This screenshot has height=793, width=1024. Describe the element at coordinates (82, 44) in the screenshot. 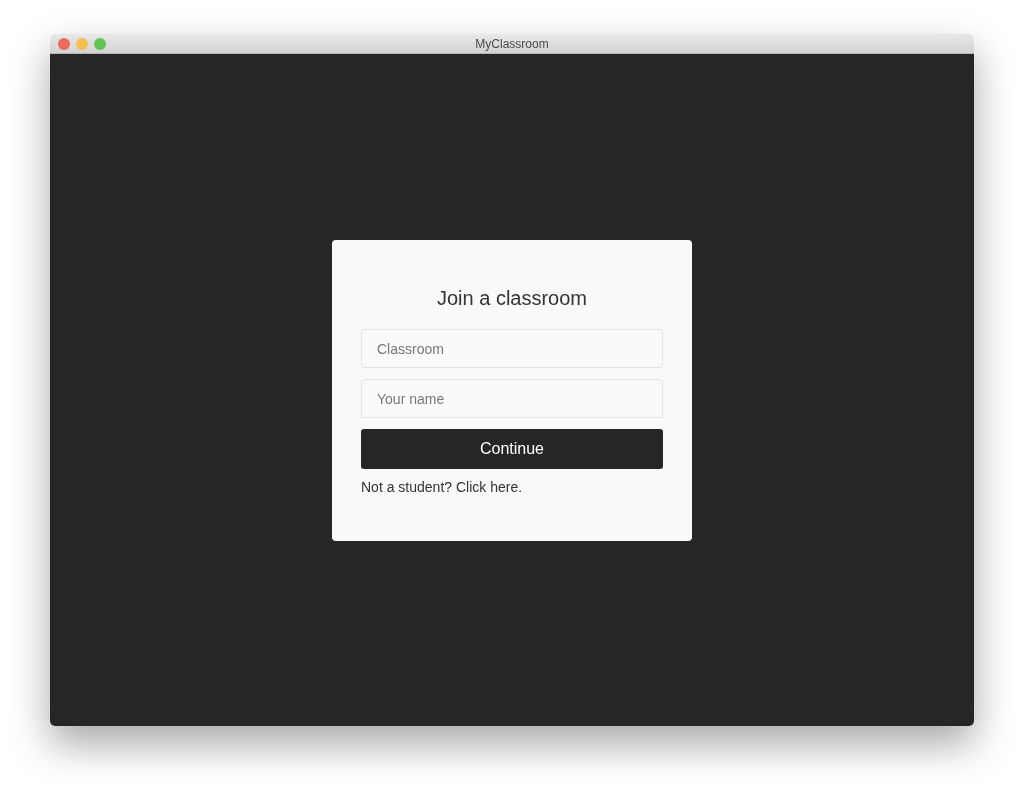

I see `minimize-button` at that location.